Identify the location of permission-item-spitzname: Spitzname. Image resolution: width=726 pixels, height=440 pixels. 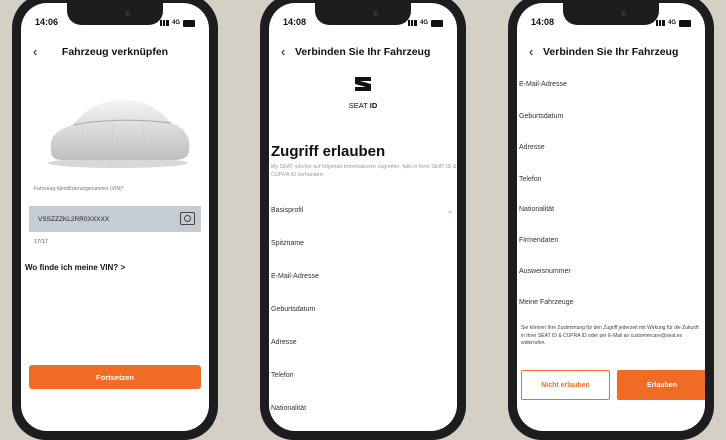
(288, 243).